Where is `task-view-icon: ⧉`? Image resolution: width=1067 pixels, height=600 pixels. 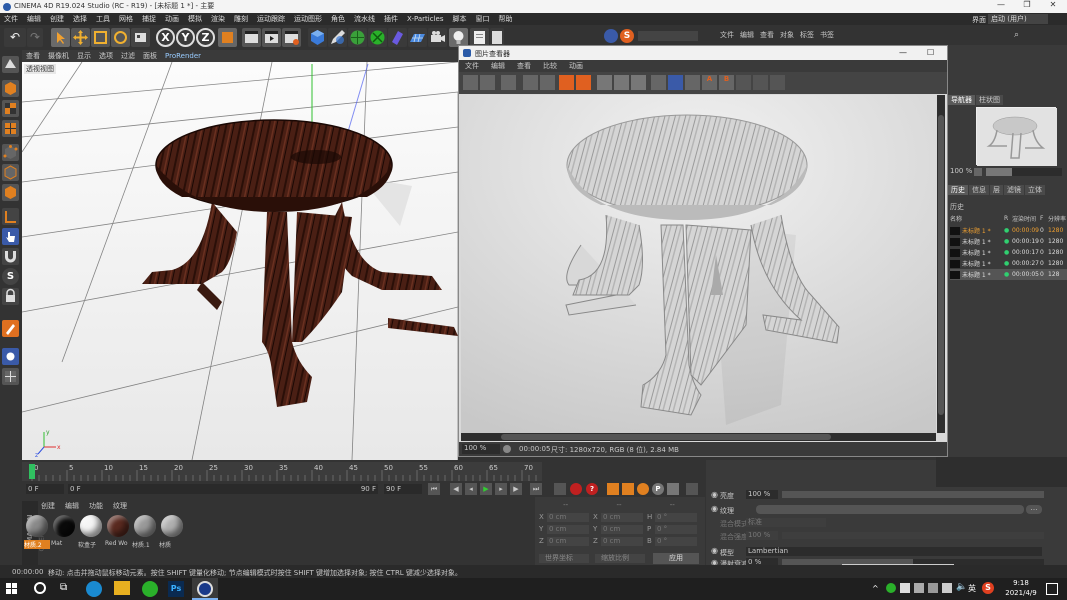
task-view-icon: ⧉ is located at coordinates (66, 588).